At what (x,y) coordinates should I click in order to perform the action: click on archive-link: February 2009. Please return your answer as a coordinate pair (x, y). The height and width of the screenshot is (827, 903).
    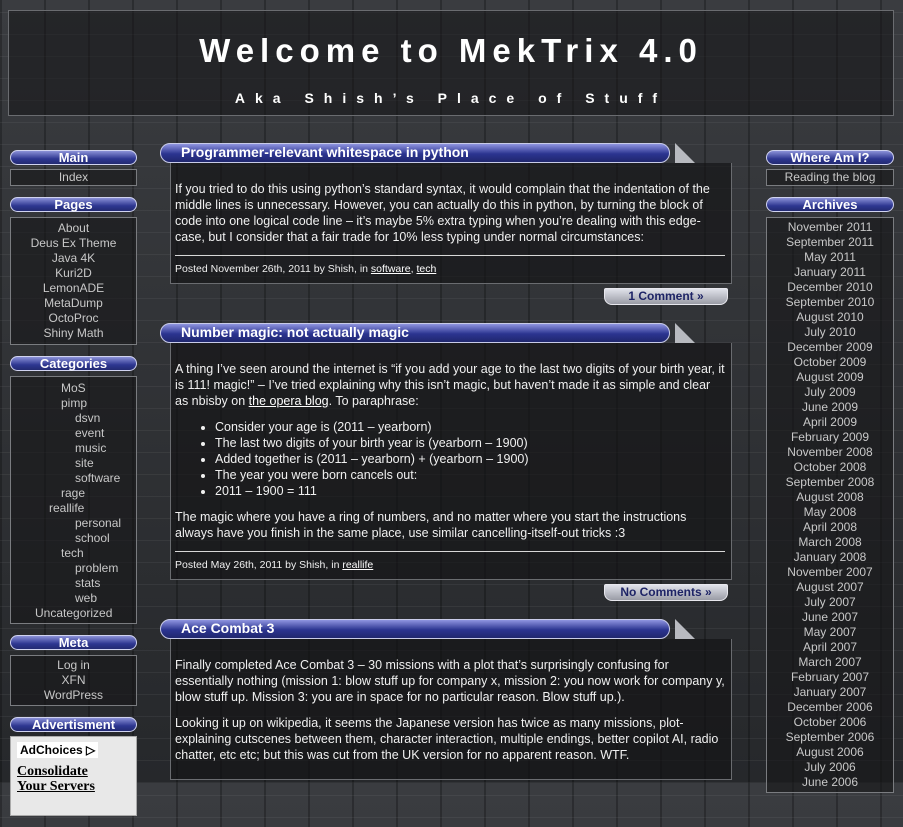
    Looking at the image, I should click on (830, 437).